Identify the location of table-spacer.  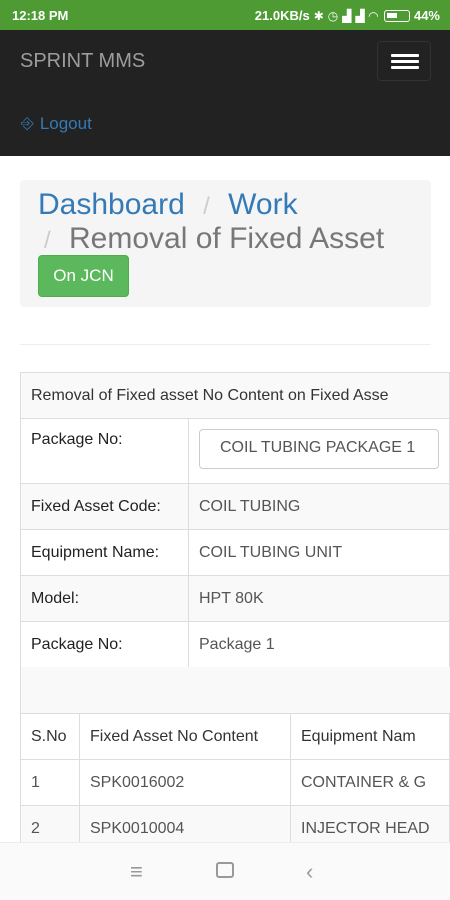
(235, 690).